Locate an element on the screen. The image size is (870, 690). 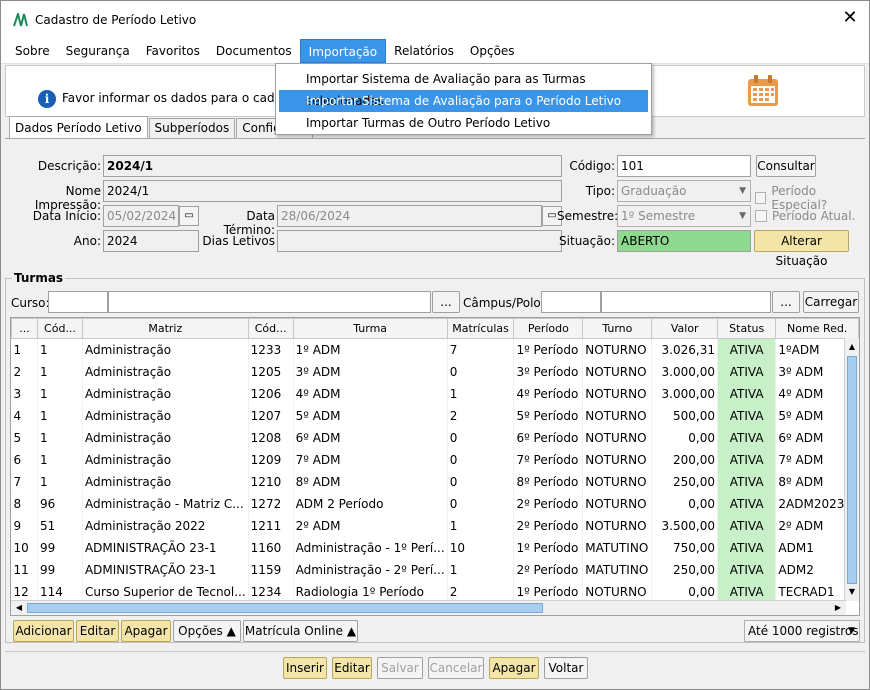
nome-impressao-field: 2024/1 is located at coordinates (332, 191).